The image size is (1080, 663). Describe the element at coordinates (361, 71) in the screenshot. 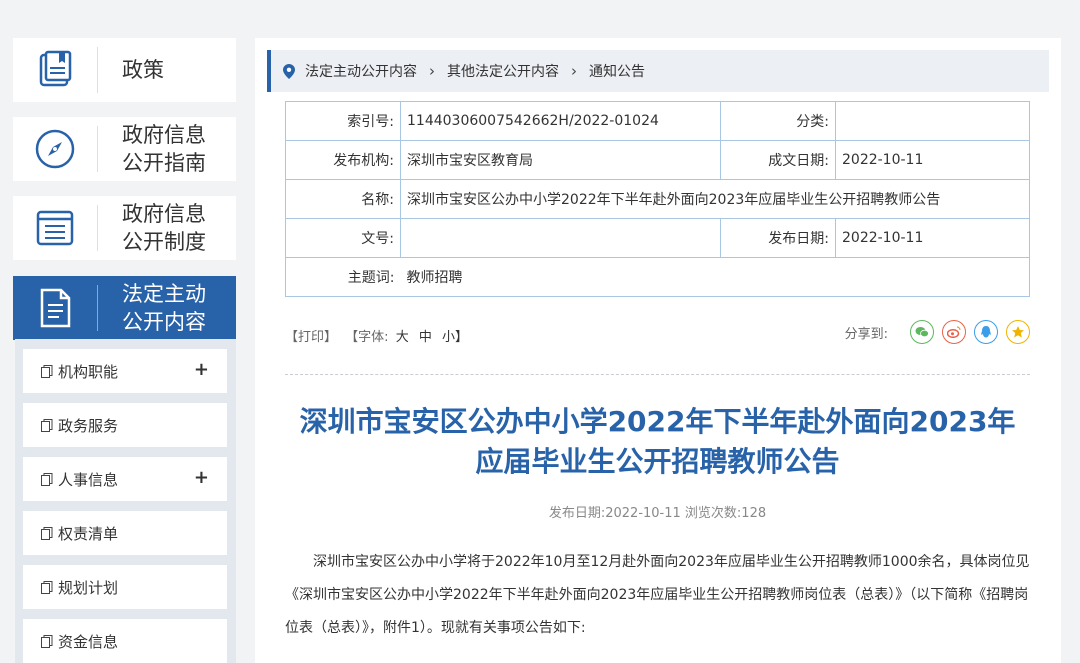

I see `breadcrumb-item: 法定主动公开内容` at that location.